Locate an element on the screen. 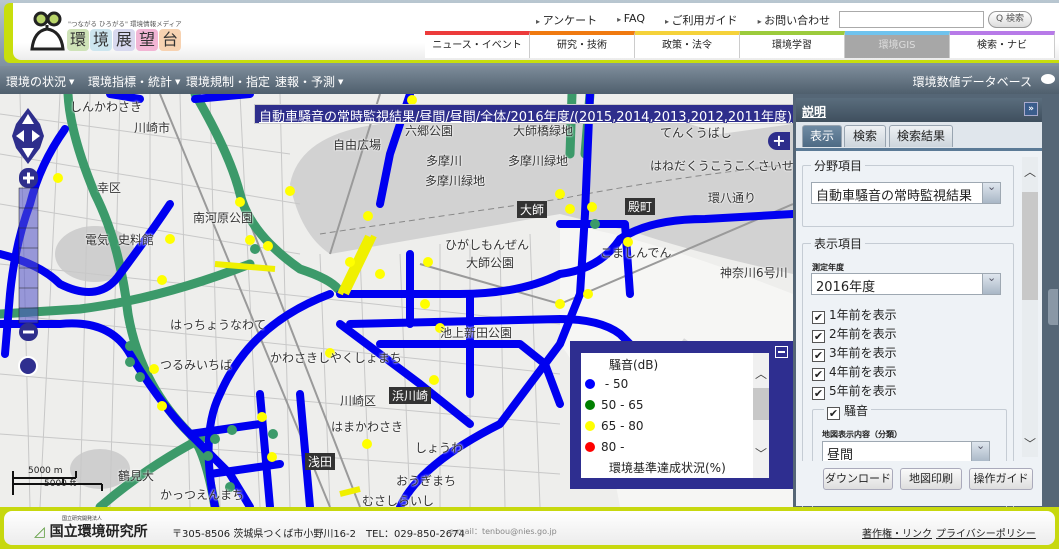 This screenshot has height=549, width=1059. top-link: アンケート is located at coordinates (567, 20).